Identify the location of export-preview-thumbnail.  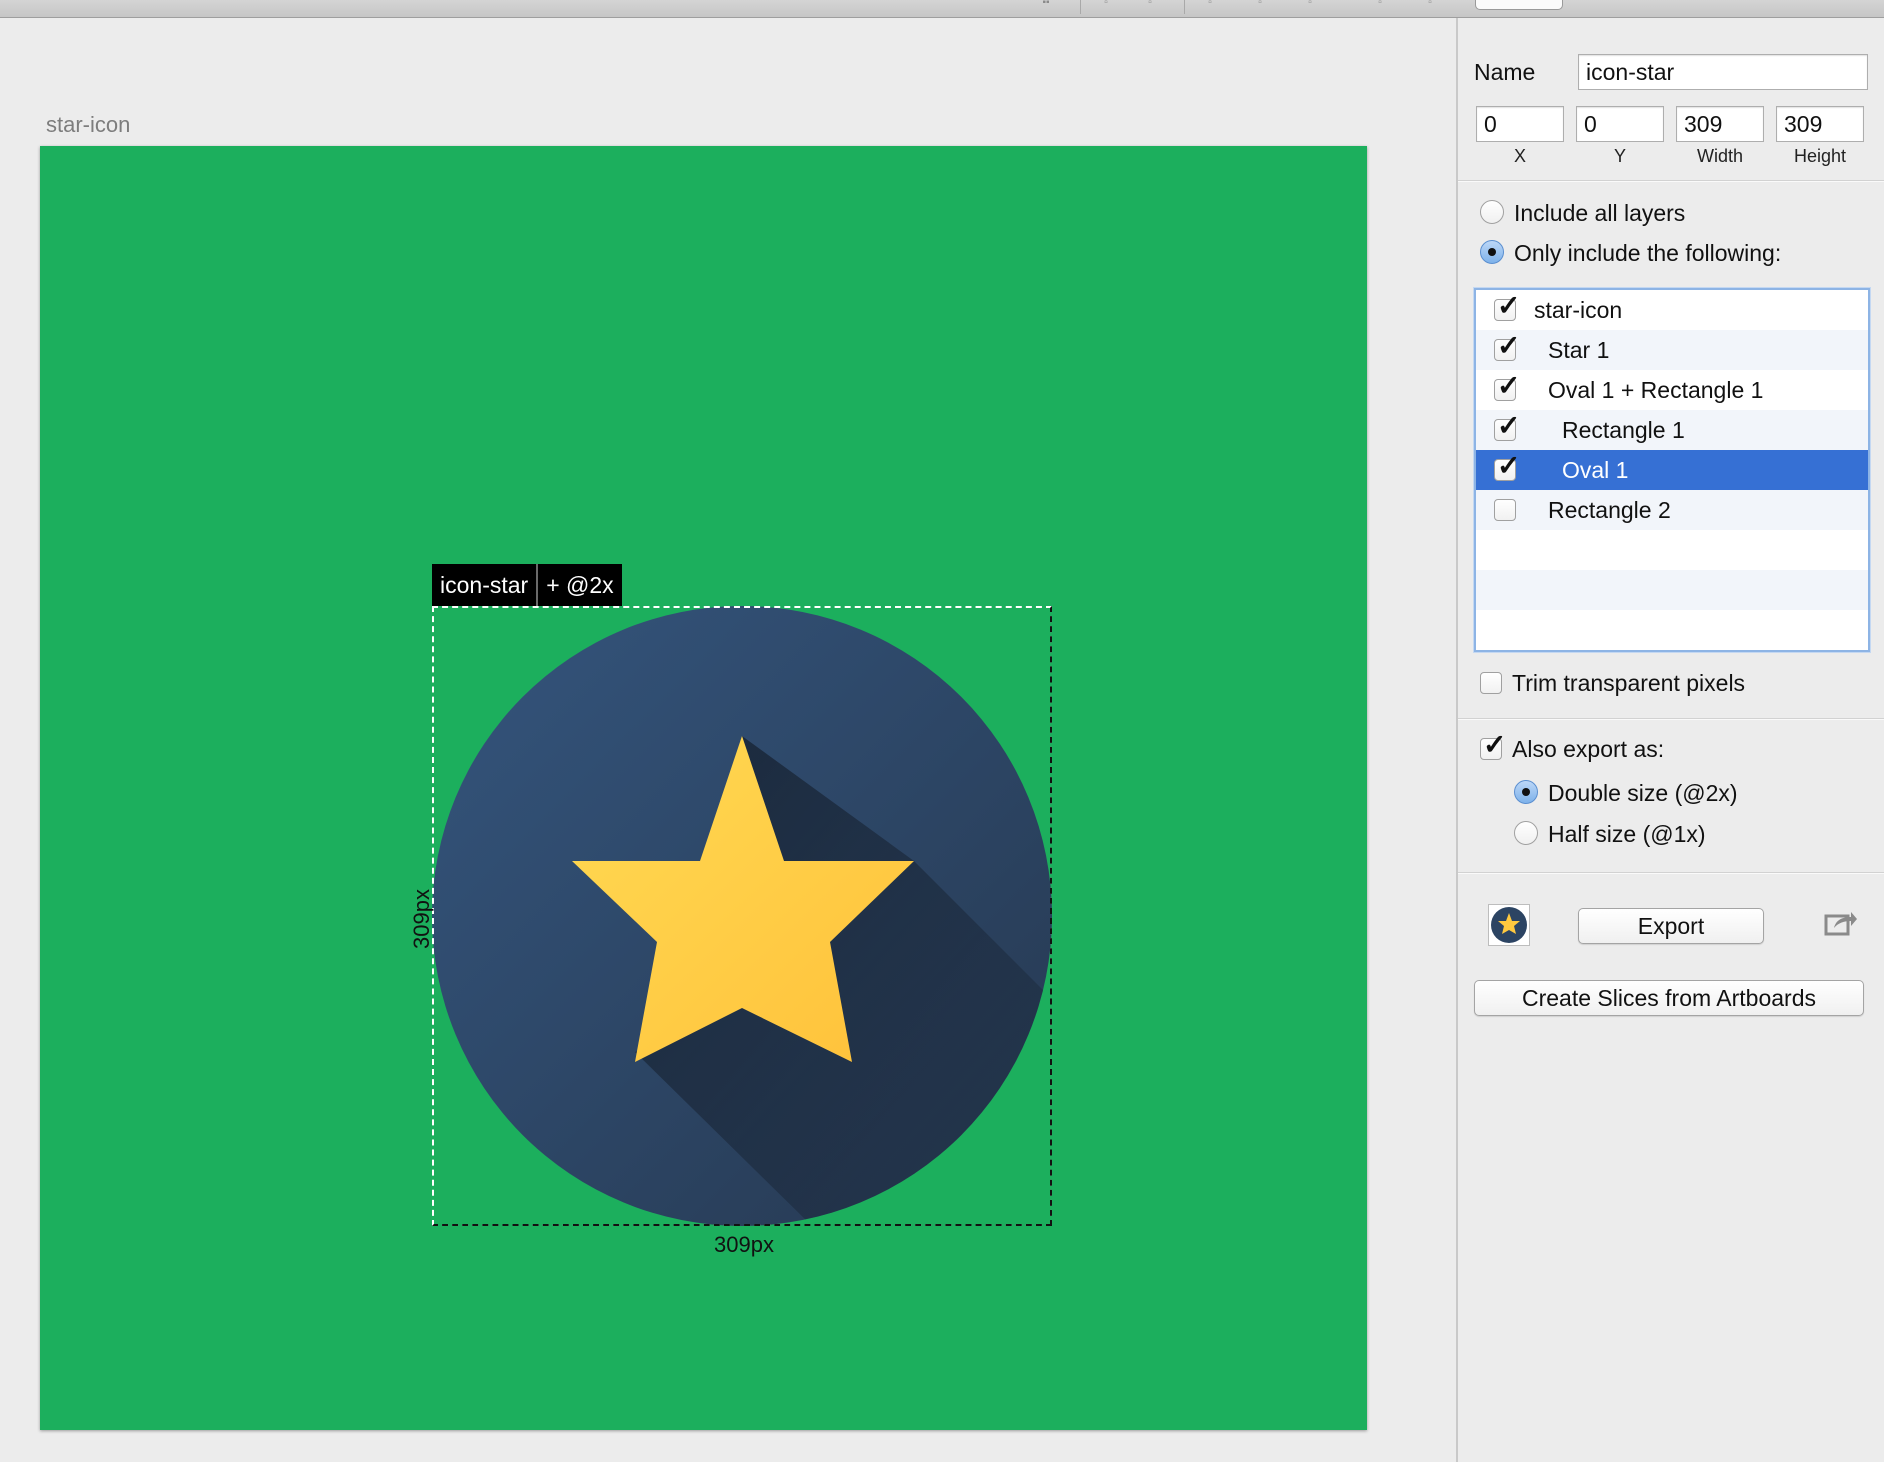
(1509, 925).